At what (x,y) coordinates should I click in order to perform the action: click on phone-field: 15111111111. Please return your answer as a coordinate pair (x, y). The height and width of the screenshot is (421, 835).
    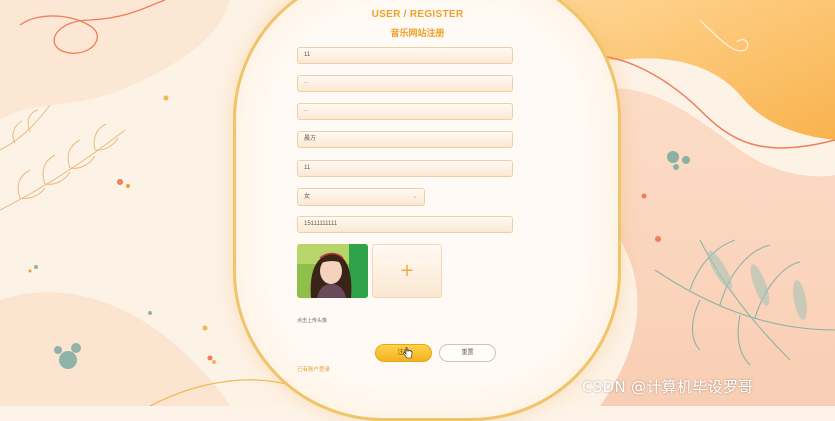
    Looking at the image, I should click on (405, 224).